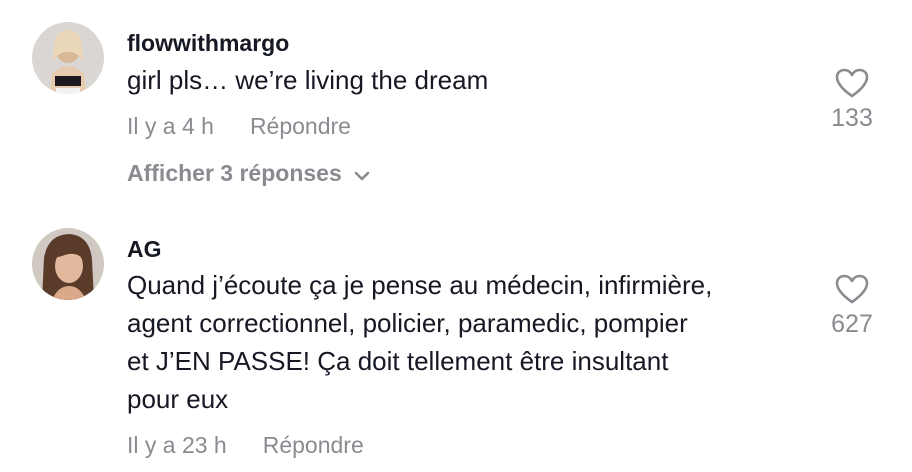 Image resolution: width=912 pixels, height=472 pixels. I want to click on like-button: 627, so click(852, 306).